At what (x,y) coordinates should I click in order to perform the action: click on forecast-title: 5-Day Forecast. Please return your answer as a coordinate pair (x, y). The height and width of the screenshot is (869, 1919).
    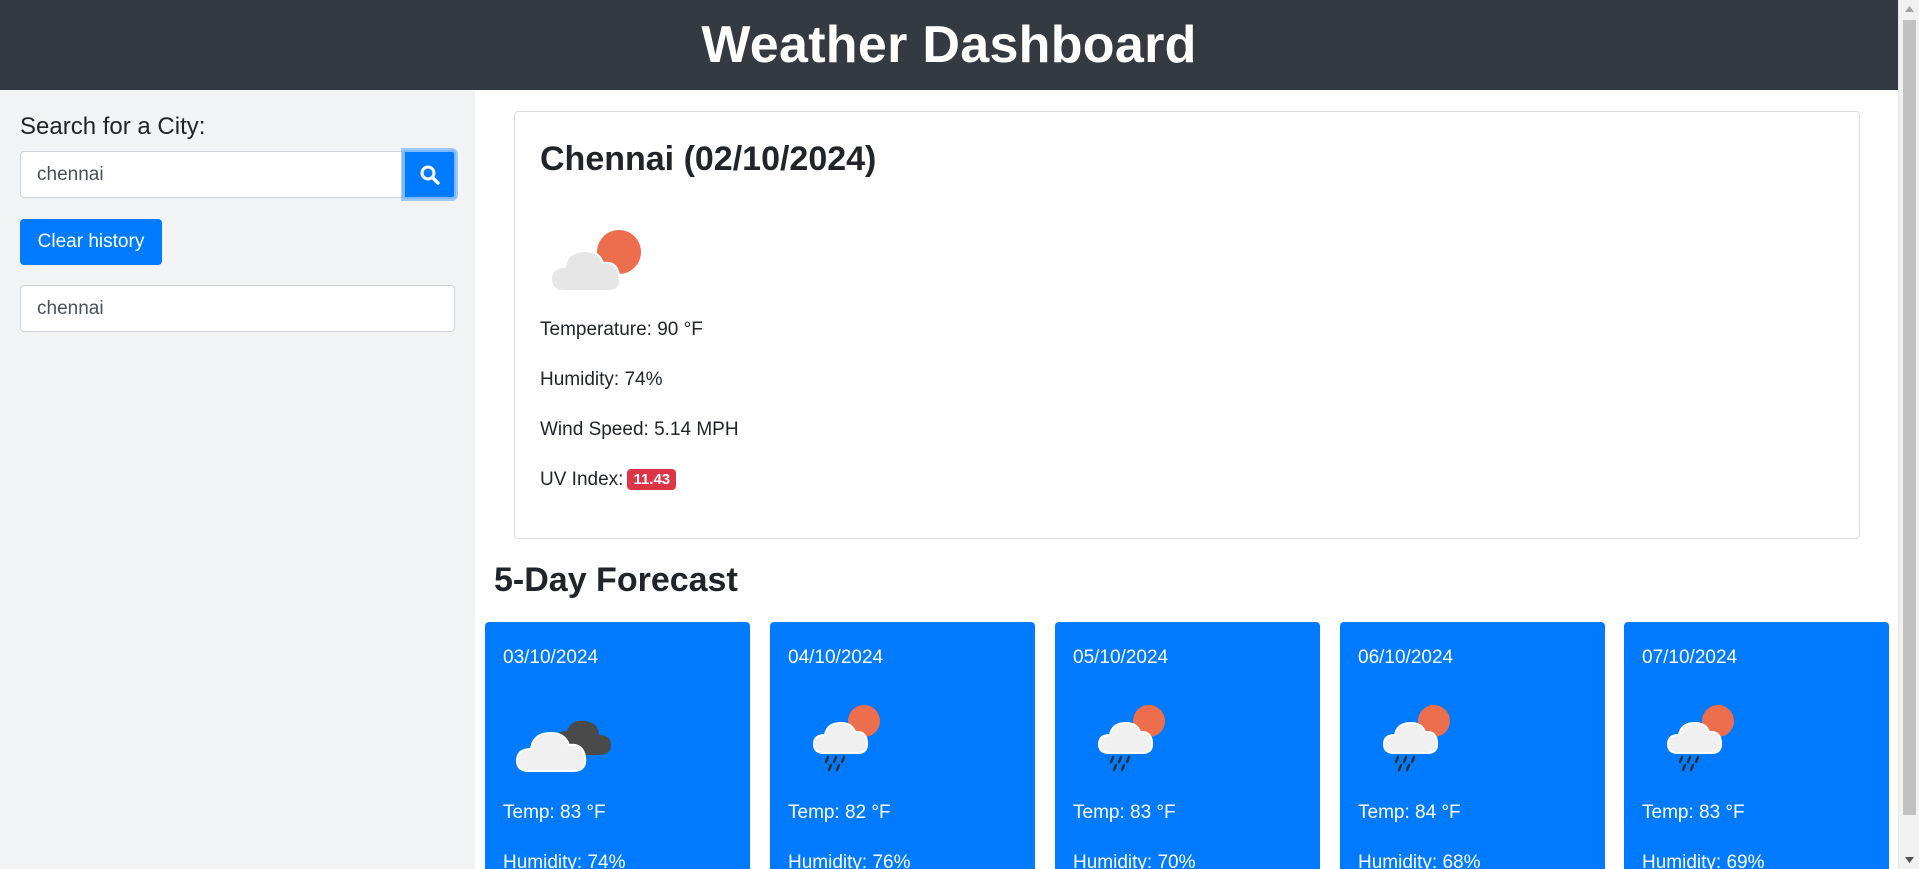
    Looking at the image, I should click on (616, 580).